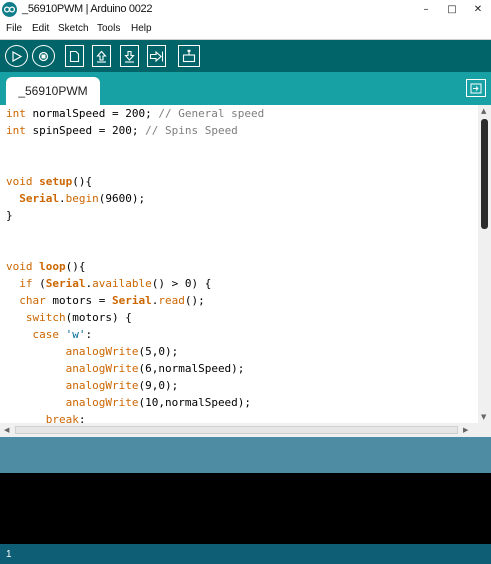 The width and height of the screenshot is (491, 564). What do you see at coordinates (245, 508) in the screenshot?
I see `console-output` at bounding box center [245, 508].